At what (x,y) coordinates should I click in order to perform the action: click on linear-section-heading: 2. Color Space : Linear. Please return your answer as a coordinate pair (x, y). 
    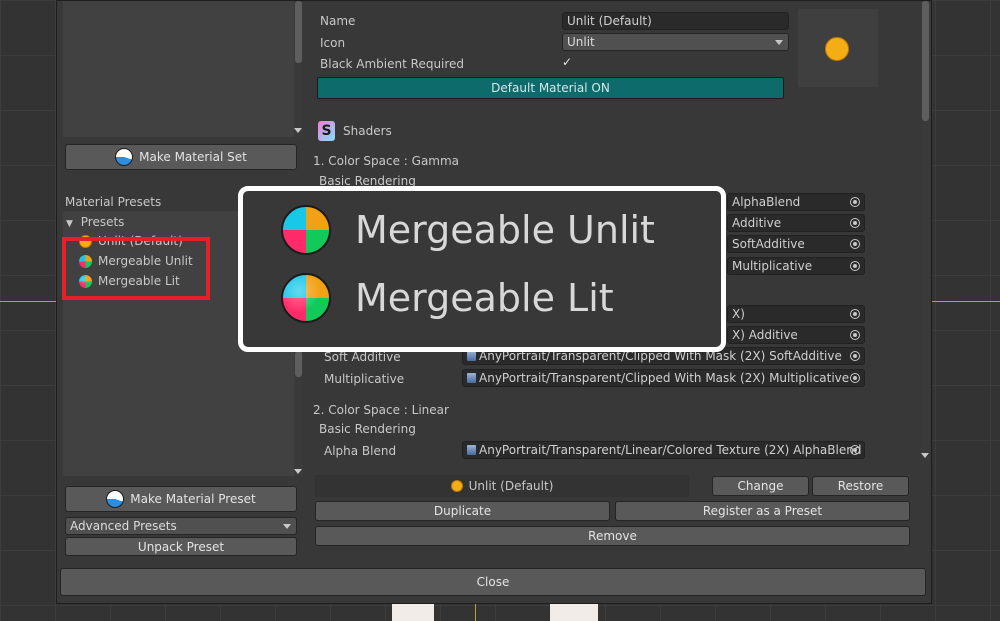
    Looking at the image, I should click on (381, 410).